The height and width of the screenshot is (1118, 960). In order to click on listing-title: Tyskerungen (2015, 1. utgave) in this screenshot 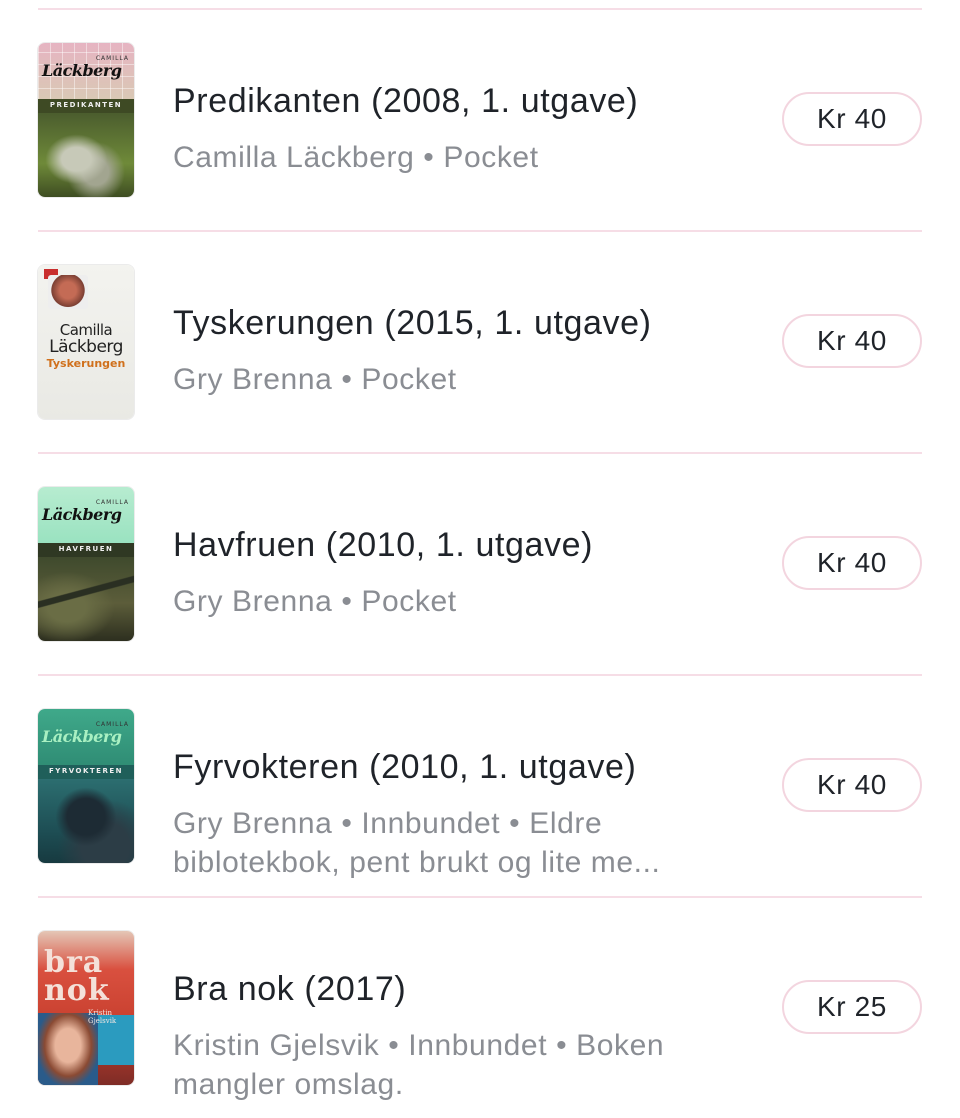, I will do `click(412, 323)`.